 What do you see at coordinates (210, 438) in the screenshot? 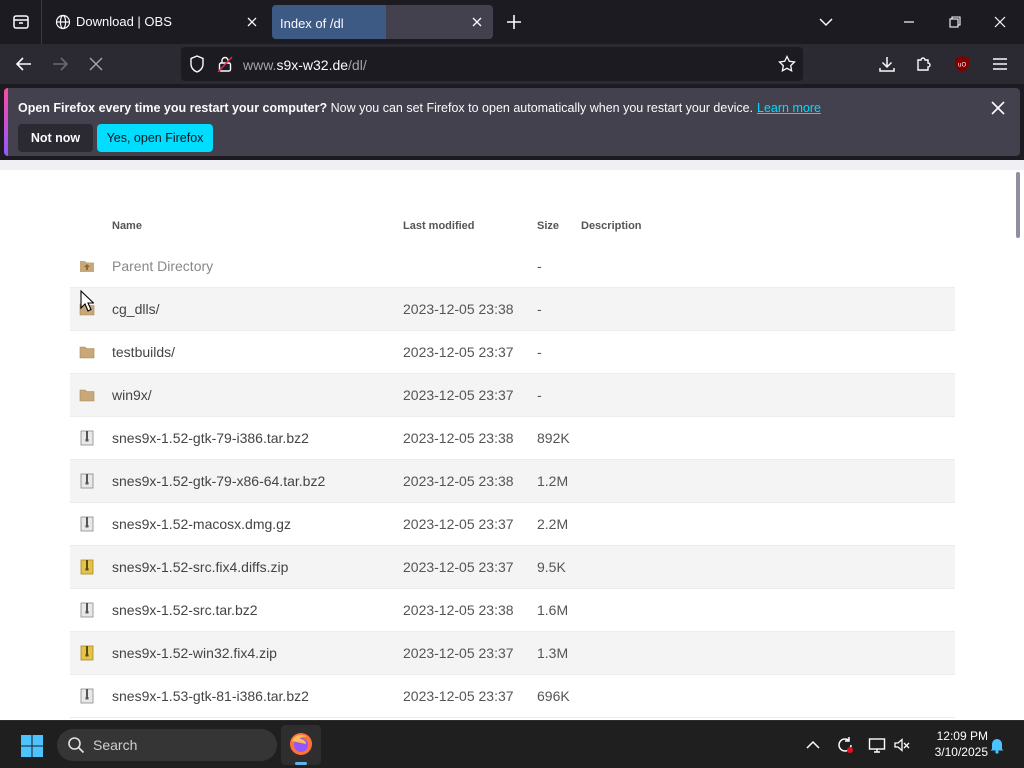
I see `file-name-link: snes9x-1.52-gtk-79-i386.tar.bz2` at bounding box center [210, 438].